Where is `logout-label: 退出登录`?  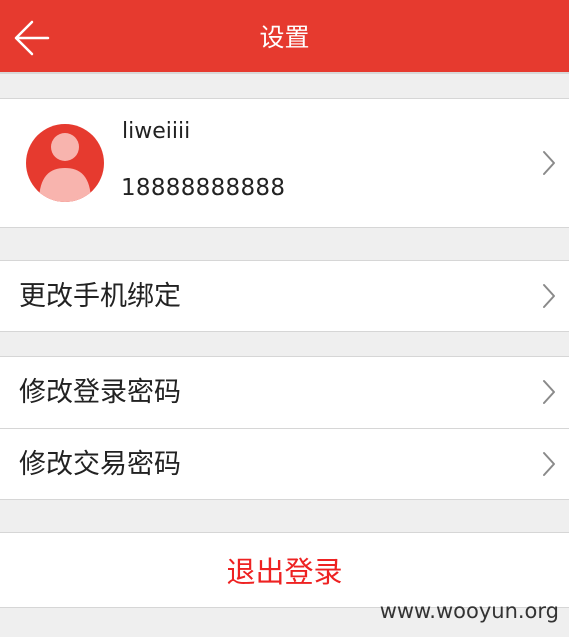 logout-label: 退出登录 is located at coordinates (284, 572).